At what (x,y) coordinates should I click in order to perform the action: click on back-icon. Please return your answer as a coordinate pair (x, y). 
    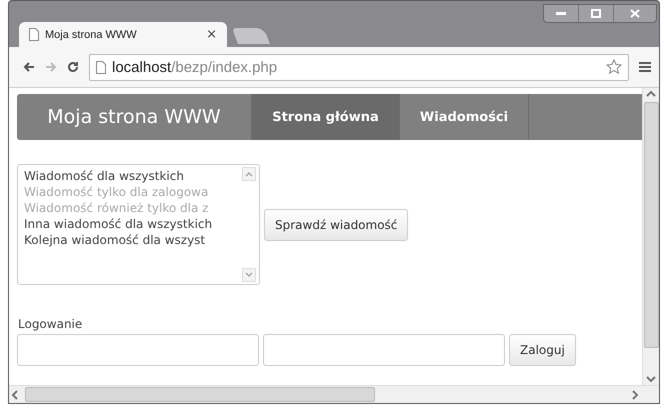
    Looking at the image, I should click on (29, 67).